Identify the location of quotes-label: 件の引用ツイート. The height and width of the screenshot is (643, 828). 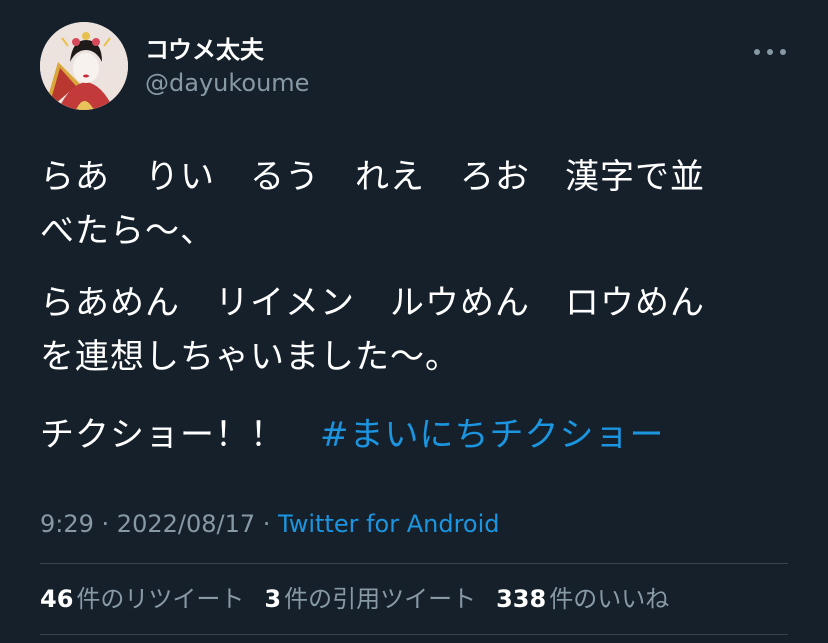
(380, 599).